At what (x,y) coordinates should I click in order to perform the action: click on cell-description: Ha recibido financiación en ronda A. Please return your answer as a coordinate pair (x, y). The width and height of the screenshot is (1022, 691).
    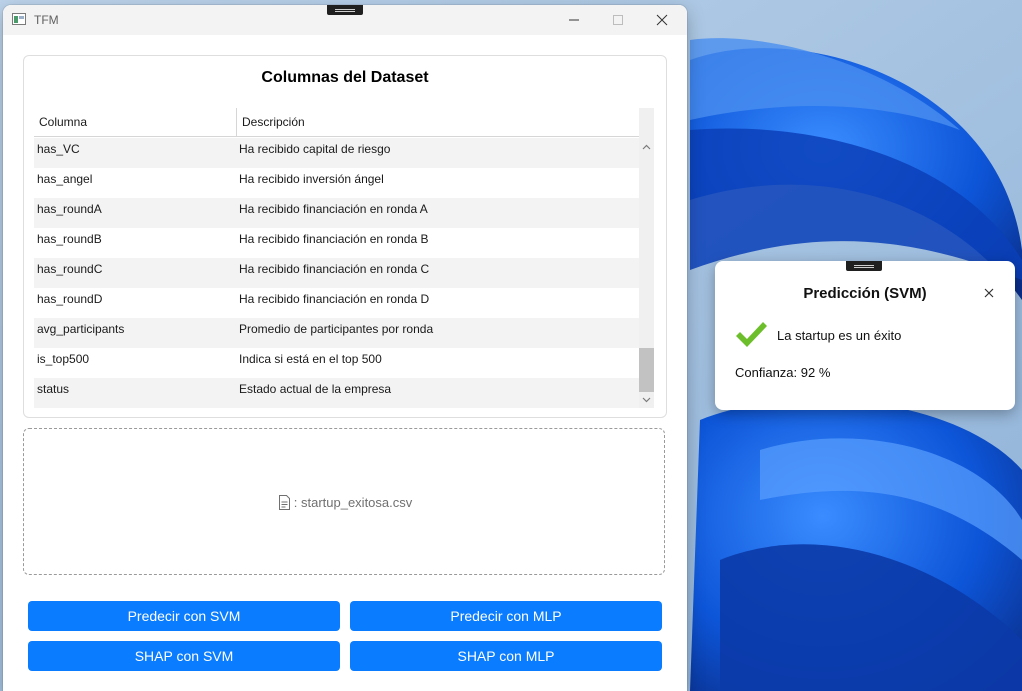
    Looking at the image, I should click on (333, 209).